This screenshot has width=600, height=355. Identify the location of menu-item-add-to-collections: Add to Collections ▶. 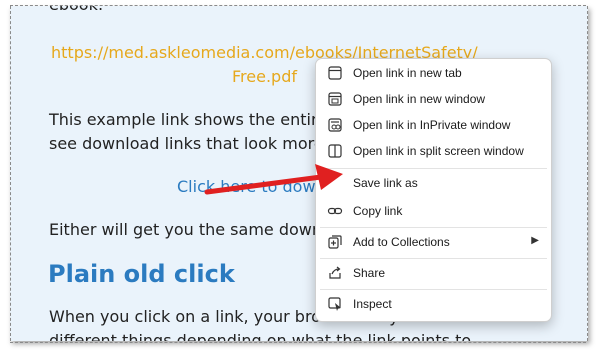
(433, 242).